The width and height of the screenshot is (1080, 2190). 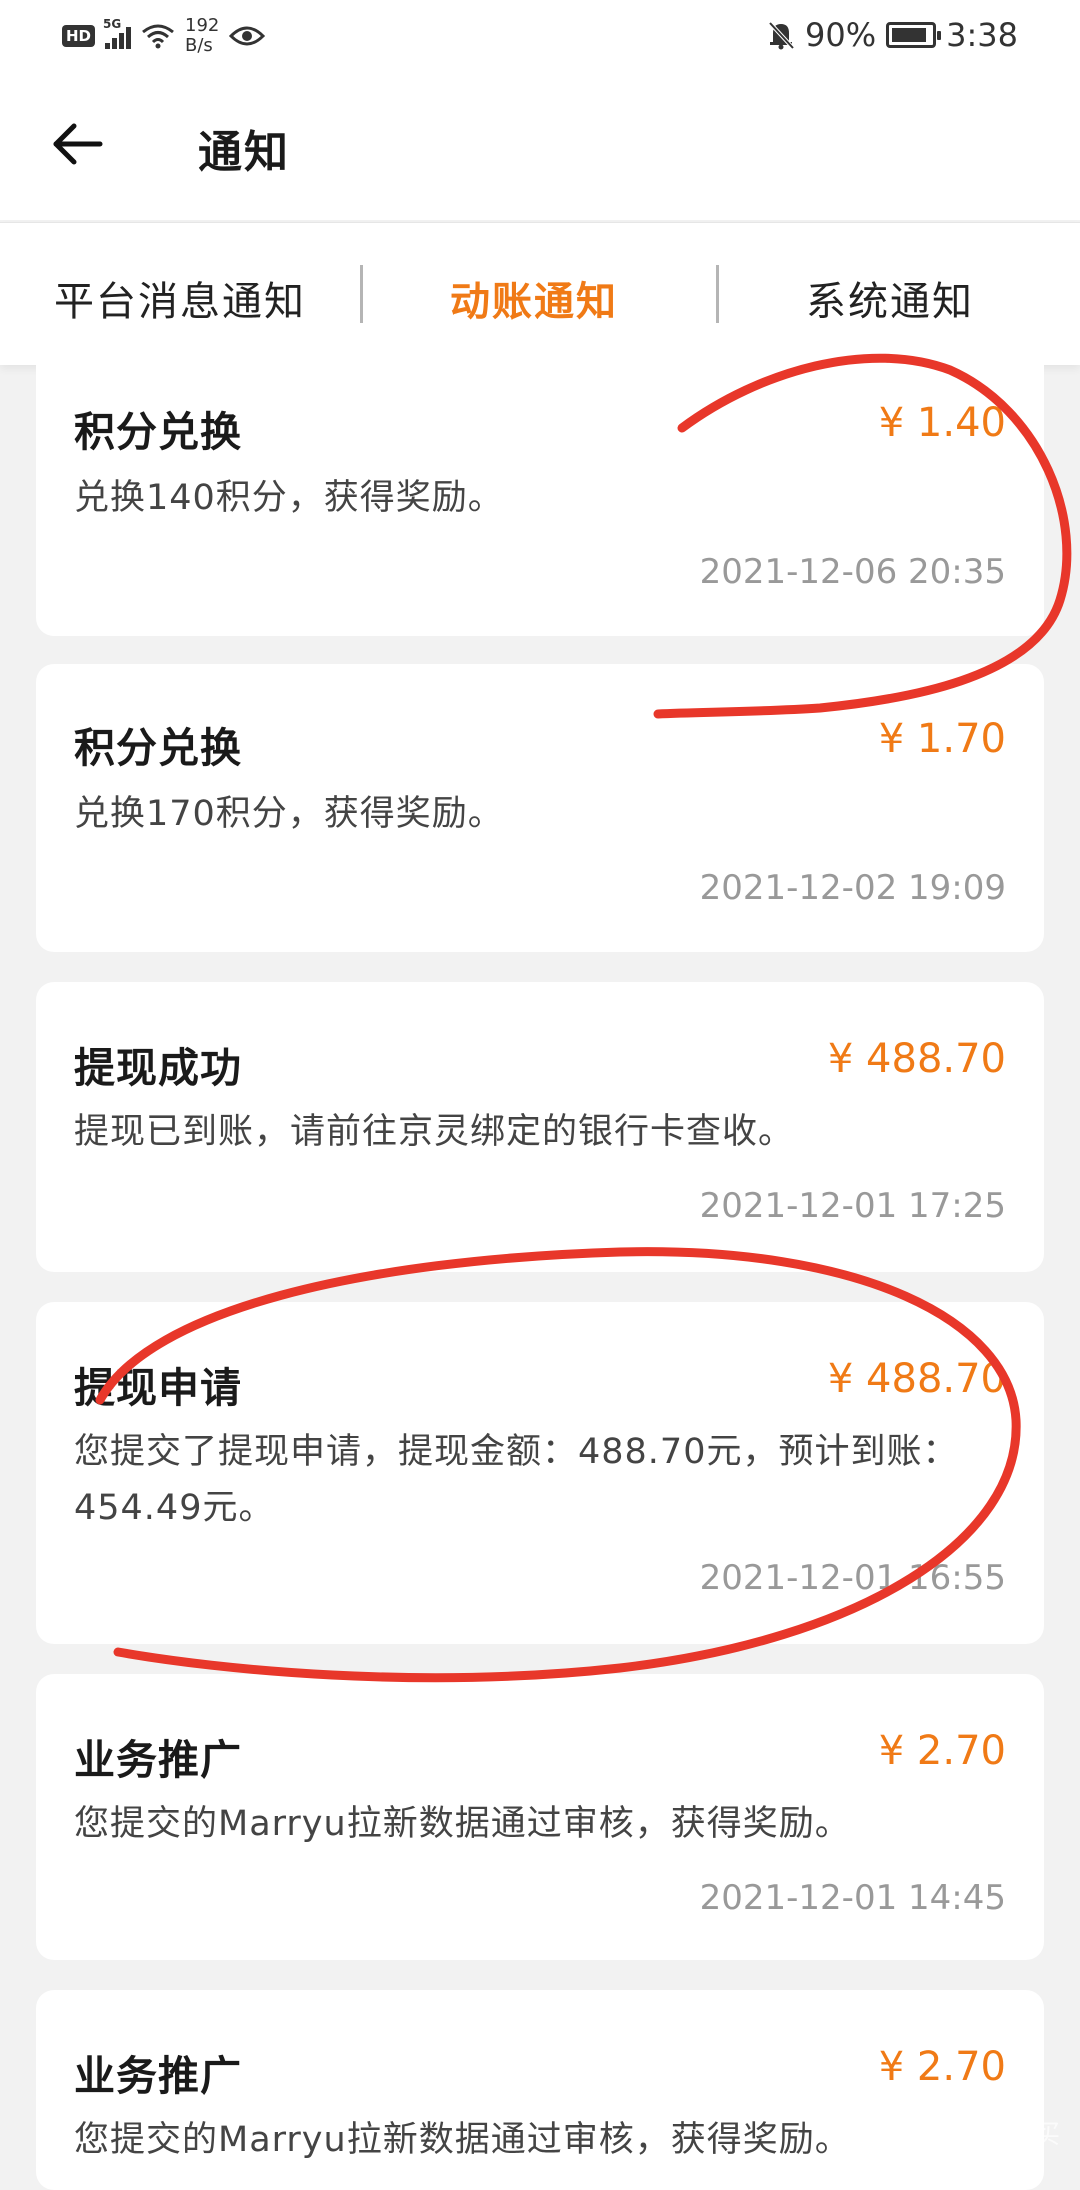 I want to click on card-title: 提现申请, so click(x=158, y=1388).